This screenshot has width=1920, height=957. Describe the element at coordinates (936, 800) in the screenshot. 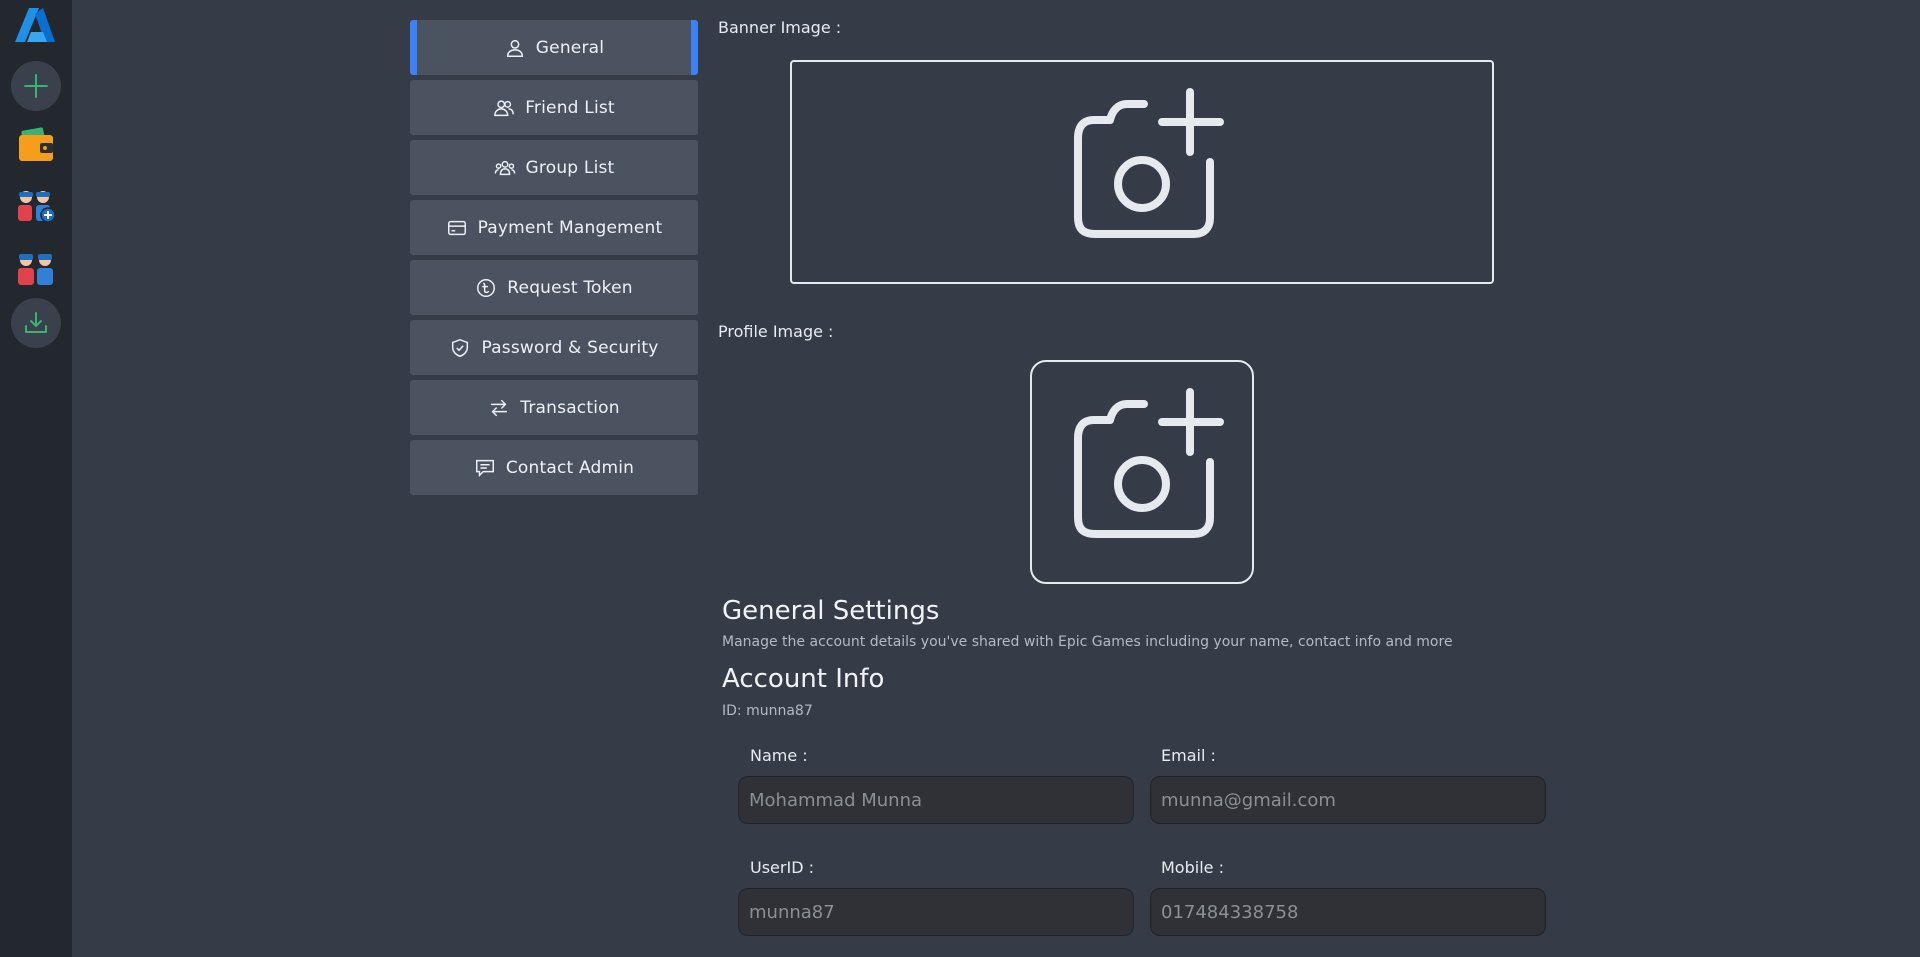

I see `name-input` at that location.